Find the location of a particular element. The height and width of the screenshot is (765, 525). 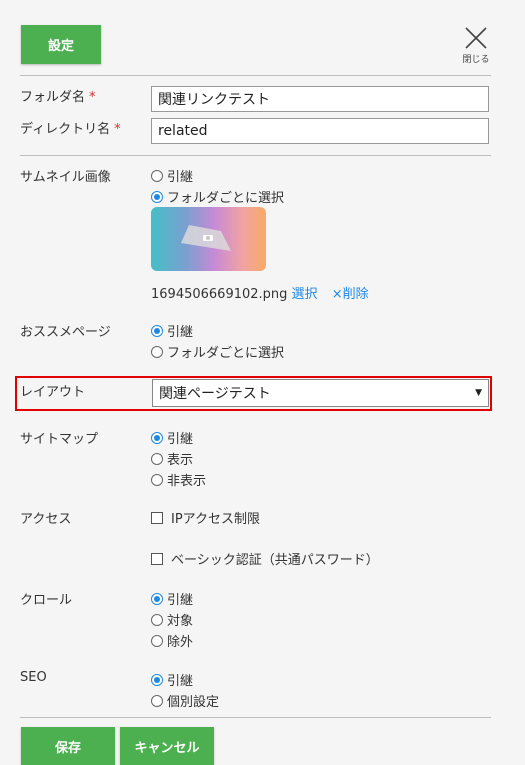

folder-name-label: フォルダ名 * is located at coordinates (58, 95).